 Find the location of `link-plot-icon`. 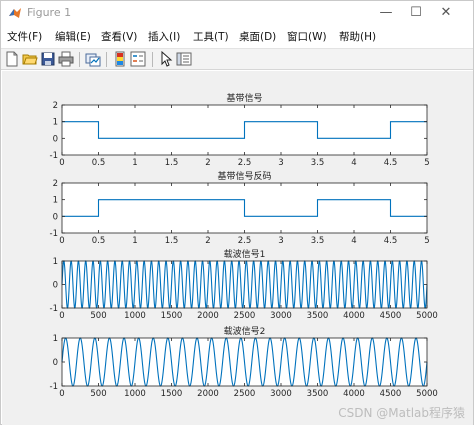

link-plot-icon is located at coordinates (93, 59).